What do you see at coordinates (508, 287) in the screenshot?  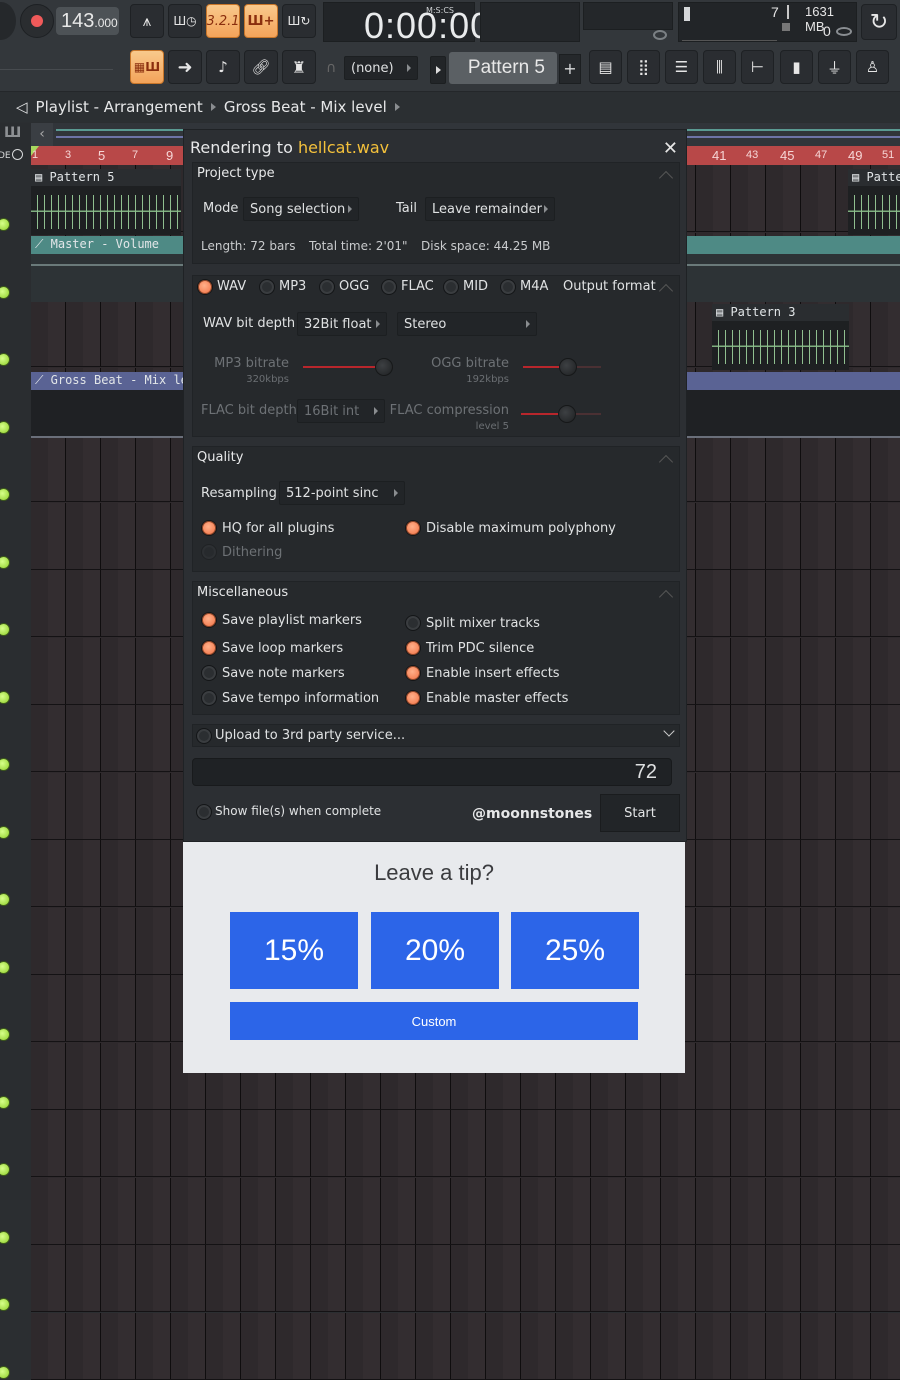 I see `format-radio-m4a` at bounding box center [508, 287].